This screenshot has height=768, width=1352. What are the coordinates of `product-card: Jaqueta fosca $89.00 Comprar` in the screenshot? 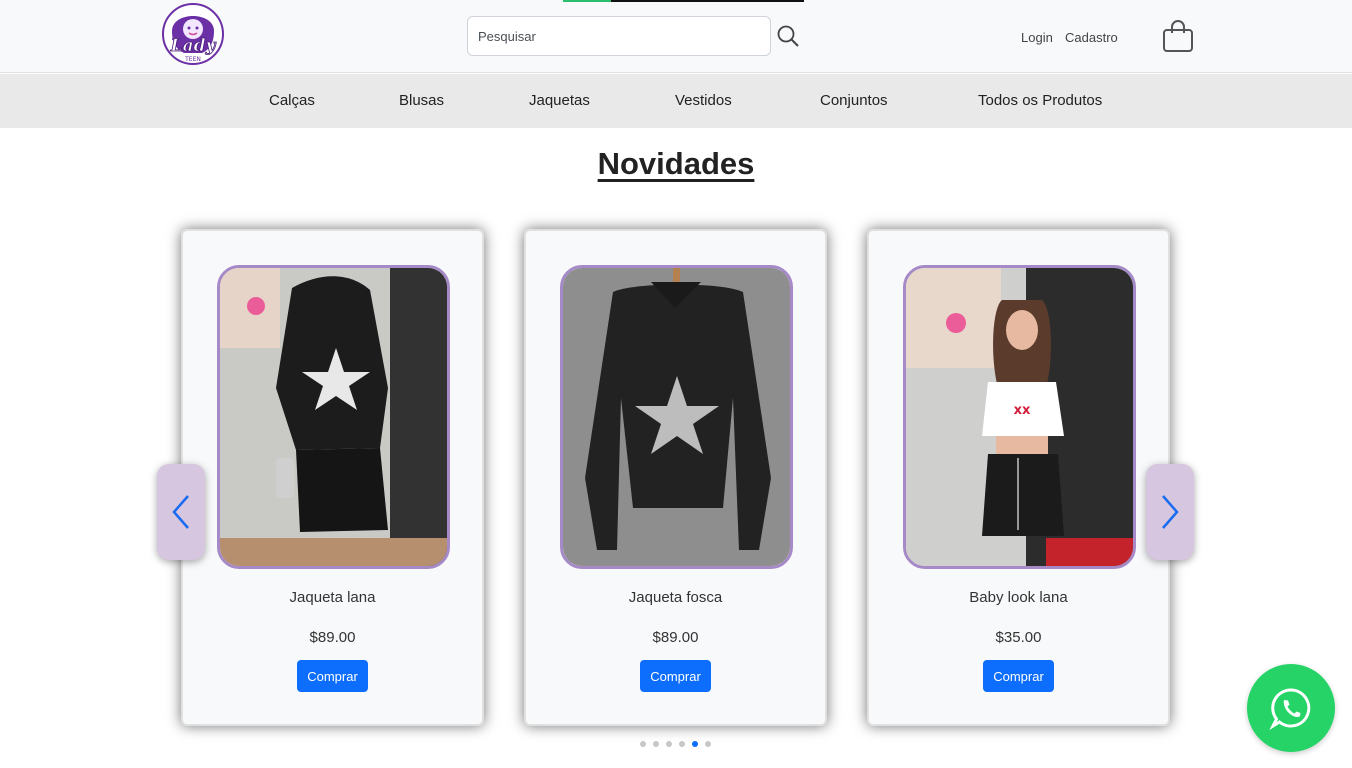 It's located at (675, 477).